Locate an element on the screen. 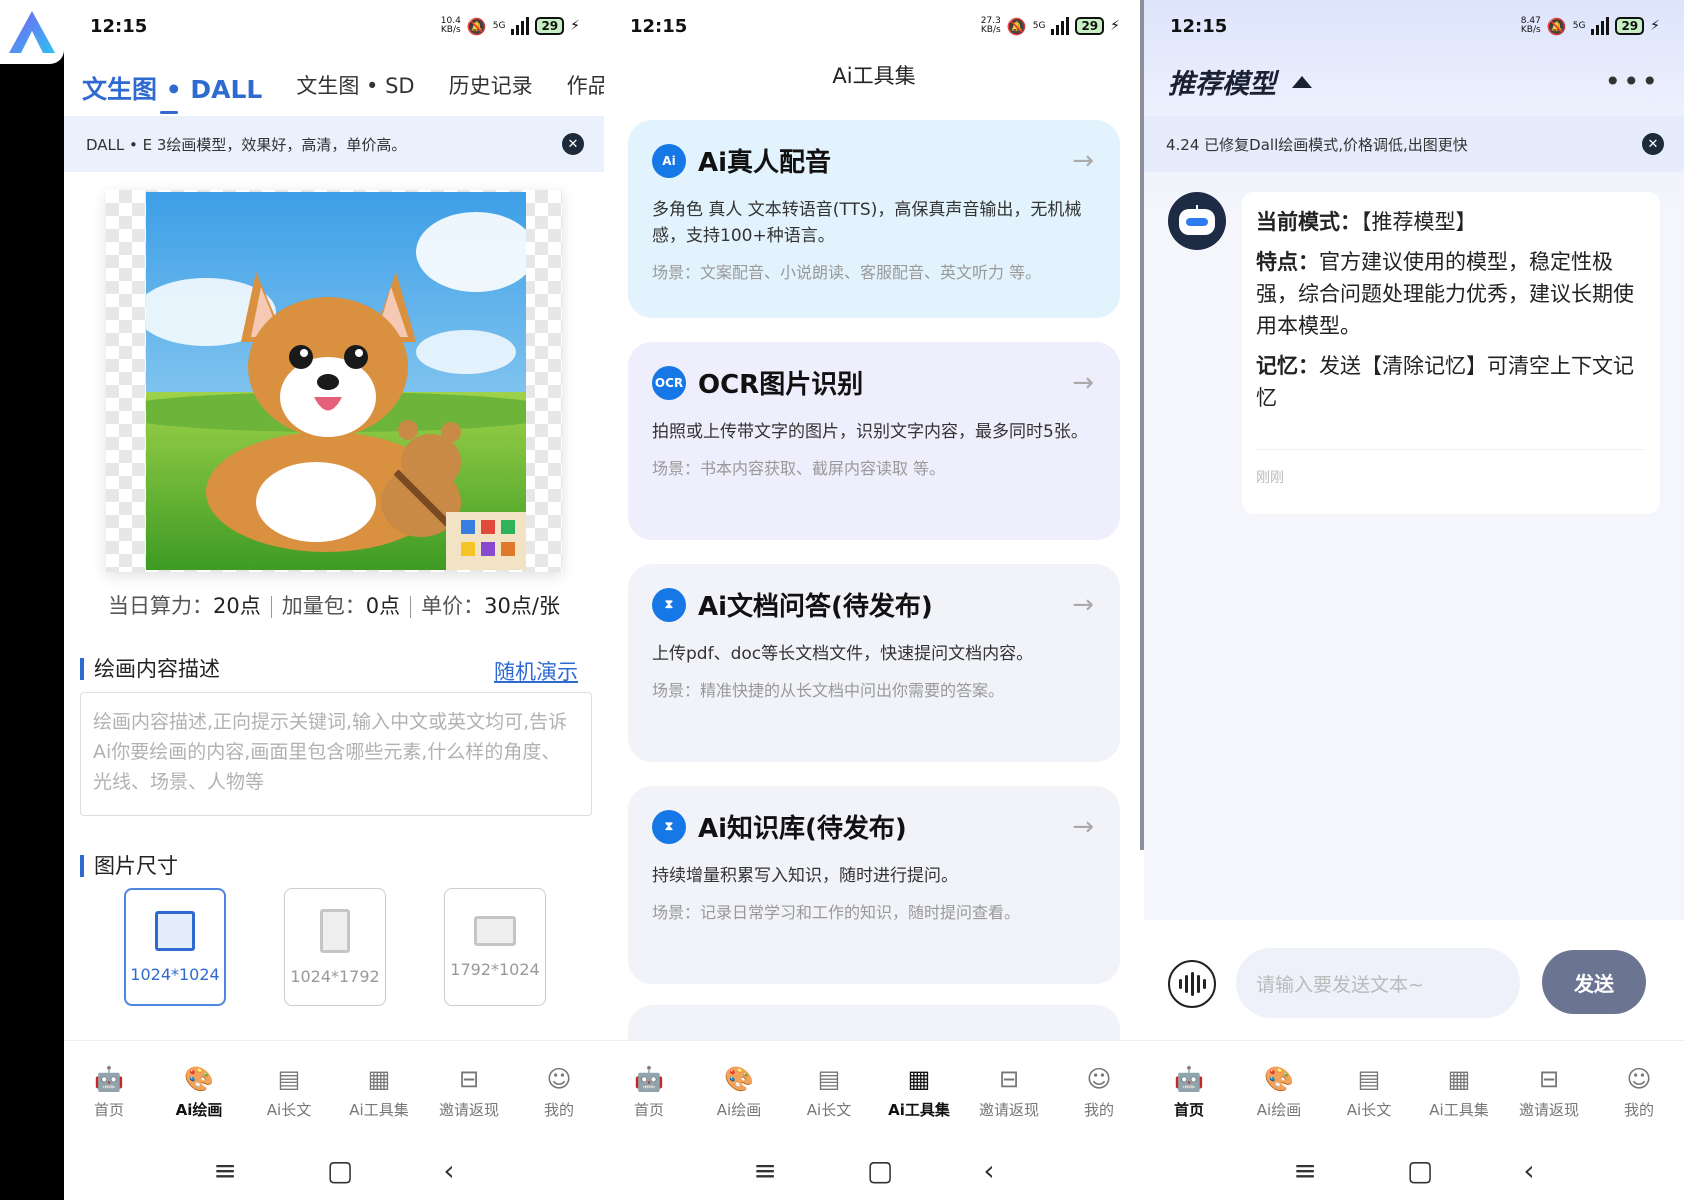  tool-scene: 场景：记录日常学习和工作的知识，随时提问查看。 is located at coordinates (836, 912).